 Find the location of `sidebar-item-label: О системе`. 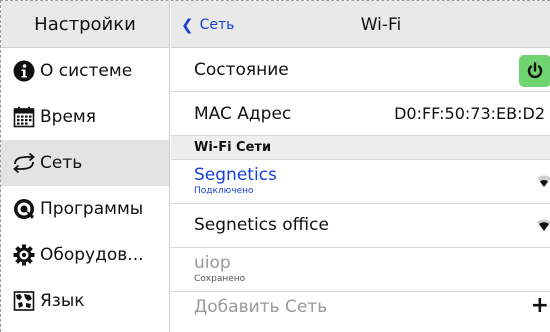

sidebar-item-label: О системе is located at coordinates (86, 71).